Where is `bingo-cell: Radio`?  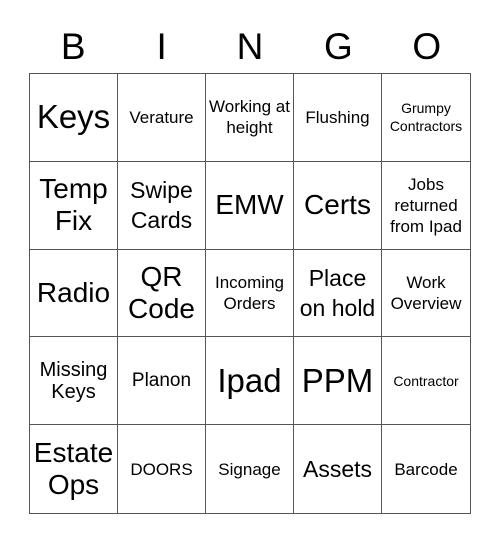 bingo-cell: Radio is located at coordinates (74, 293).